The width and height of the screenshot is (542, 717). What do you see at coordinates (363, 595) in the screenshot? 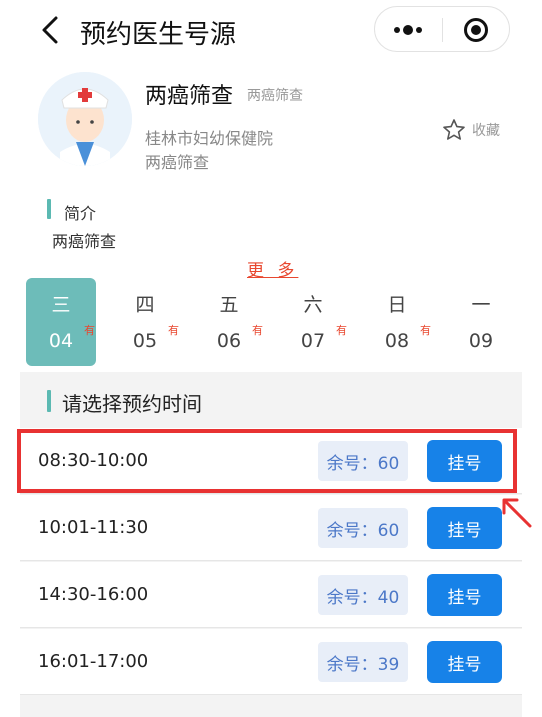
I see `remaining-count: 余号：40` at bounding box center [363, 595].